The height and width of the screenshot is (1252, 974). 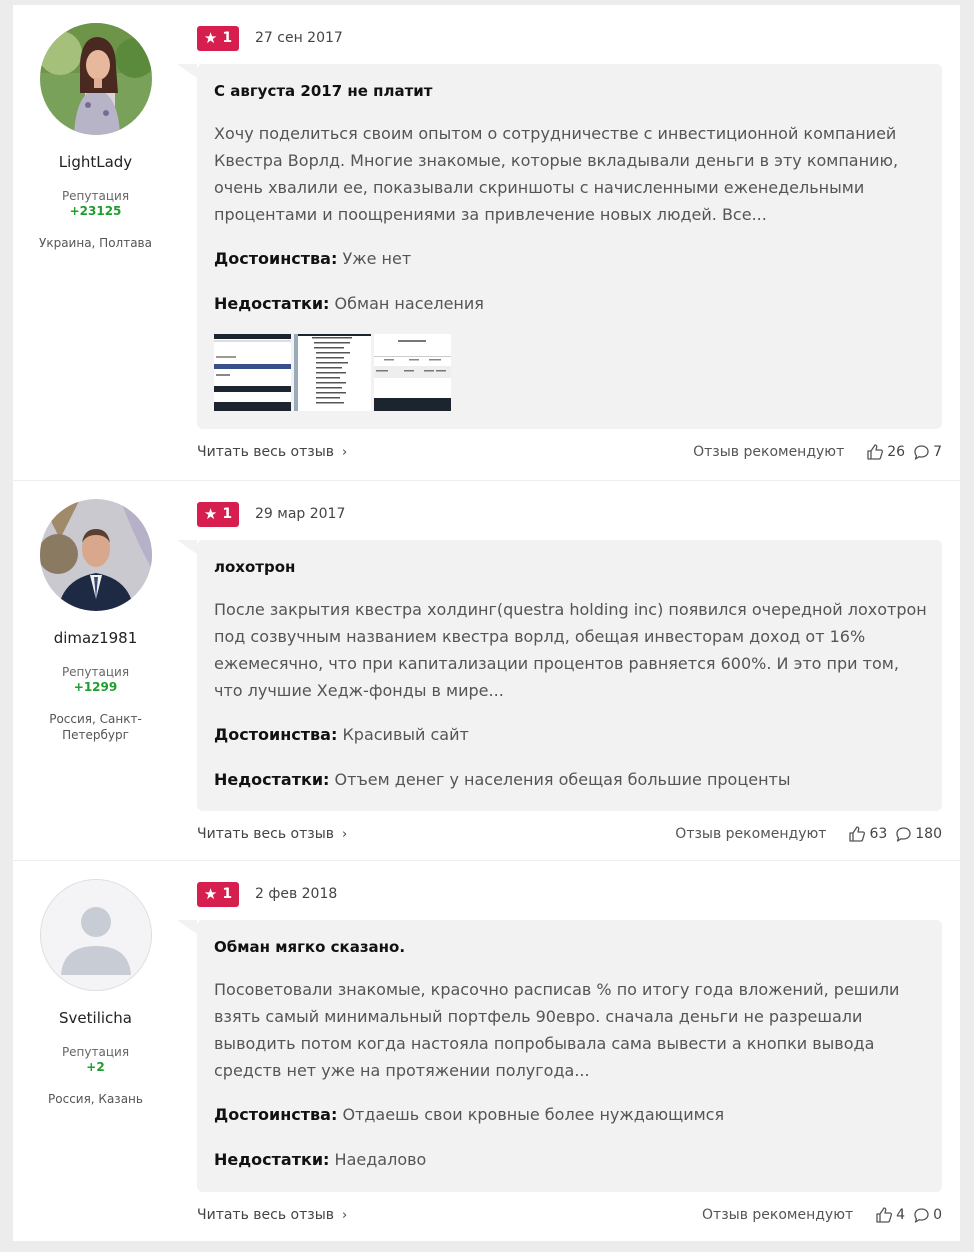 I want to click on review-cons: Недостатки: Обман населения, so click(x=349, y=303).